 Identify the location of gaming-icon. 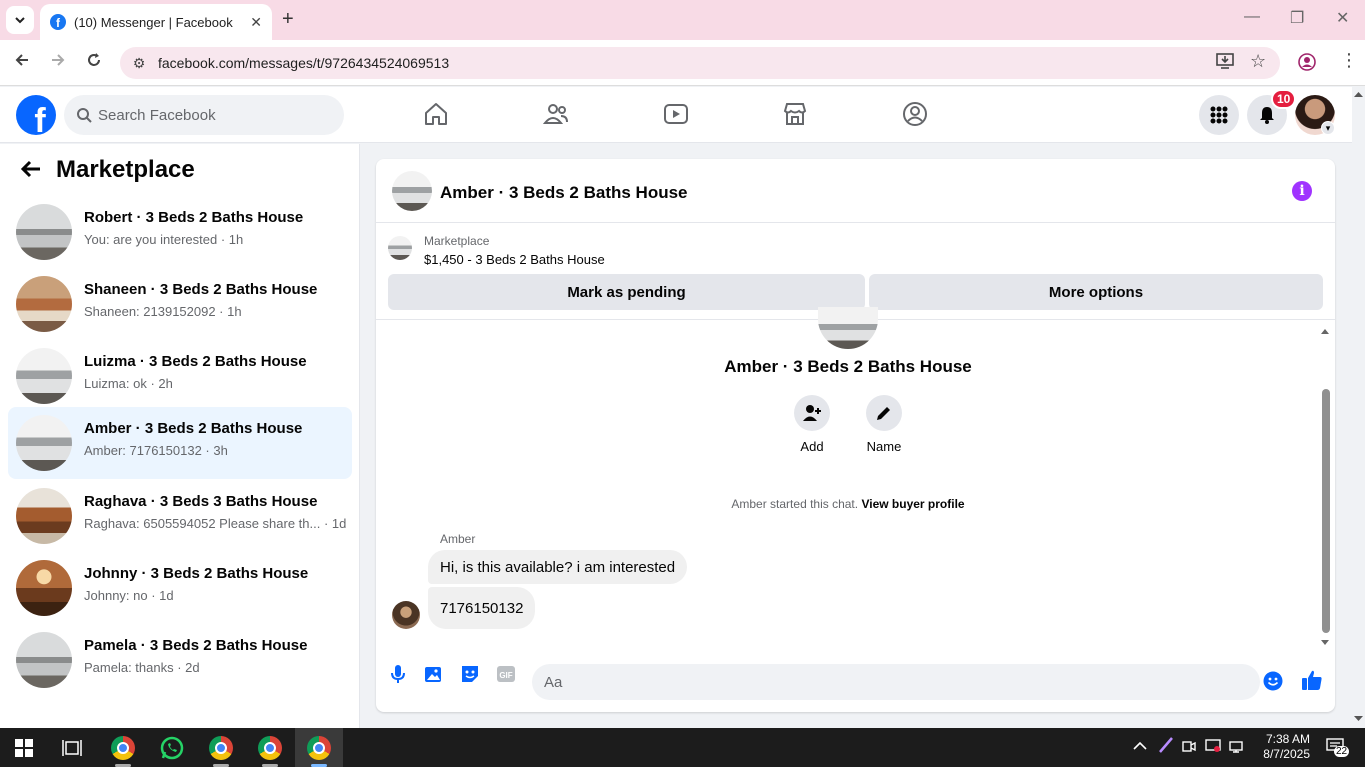
(915, 114).